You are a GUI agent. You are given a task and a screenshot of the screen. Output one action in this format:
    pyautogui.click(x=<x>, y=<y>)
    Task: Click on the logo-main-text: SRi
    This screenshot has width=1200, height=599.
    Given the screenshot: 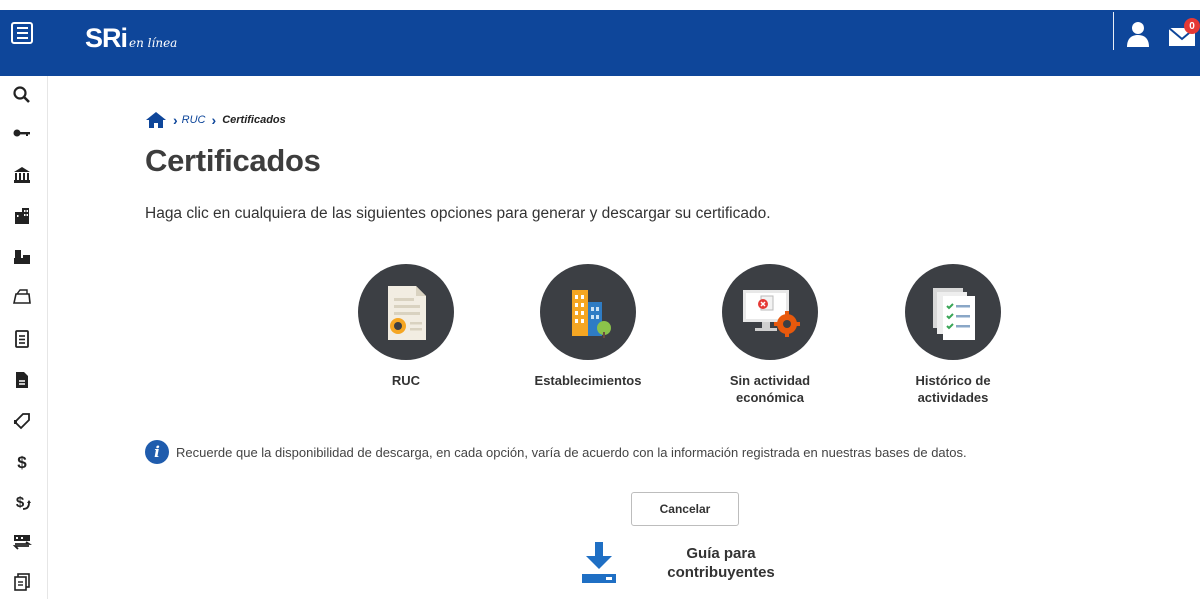 What is the action you would take?
    pyautogui.click(x=106, y=38)
    